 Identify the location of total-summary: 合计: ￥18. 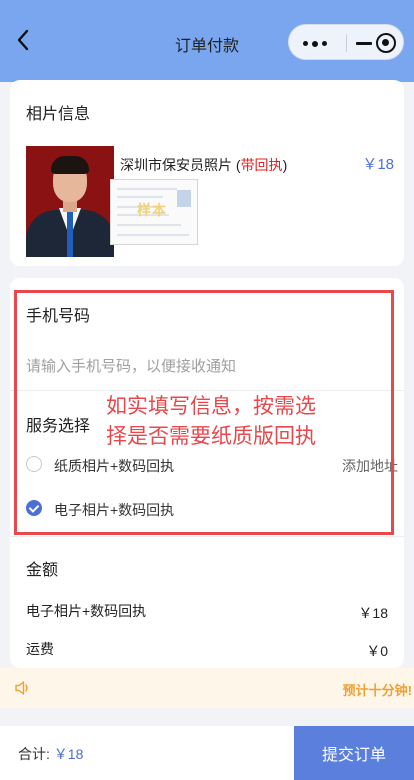
(50, 754).